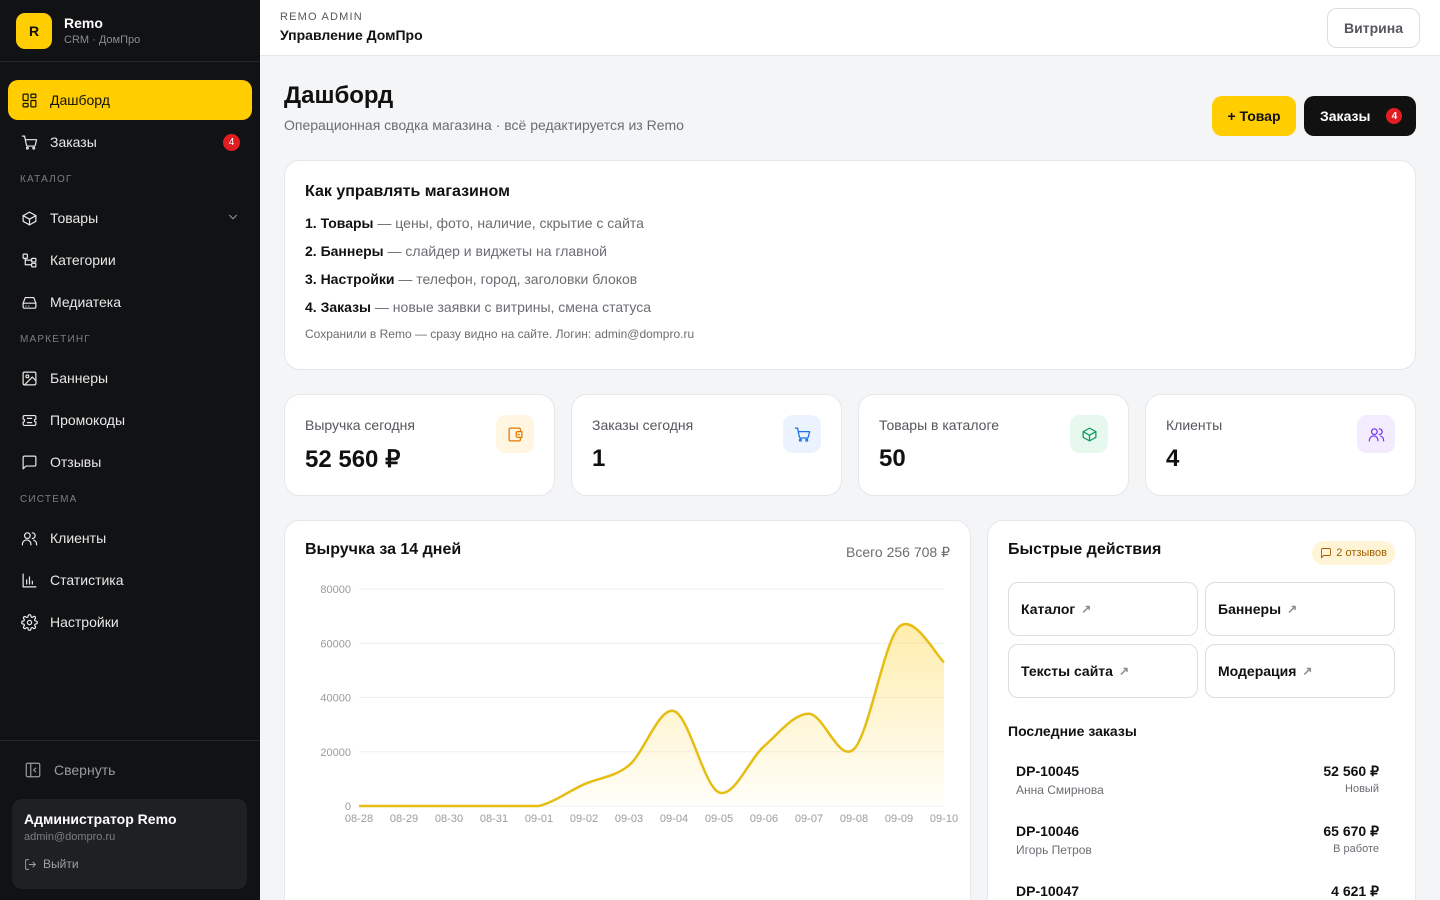 This screenshot has width=1440, height=900. I want to click on y-tick-label: 60000, so click(335, 644).